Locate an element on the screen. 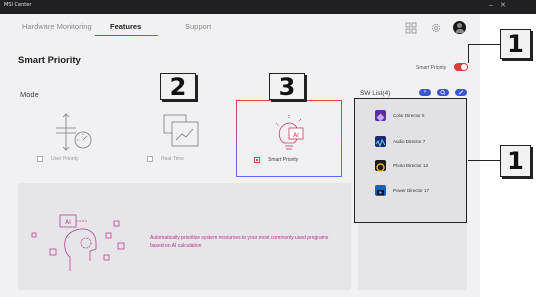 The width and height of the screenshot is (536, 297). callout-1-sw-list: 1 is located at coordinates (515, 161).